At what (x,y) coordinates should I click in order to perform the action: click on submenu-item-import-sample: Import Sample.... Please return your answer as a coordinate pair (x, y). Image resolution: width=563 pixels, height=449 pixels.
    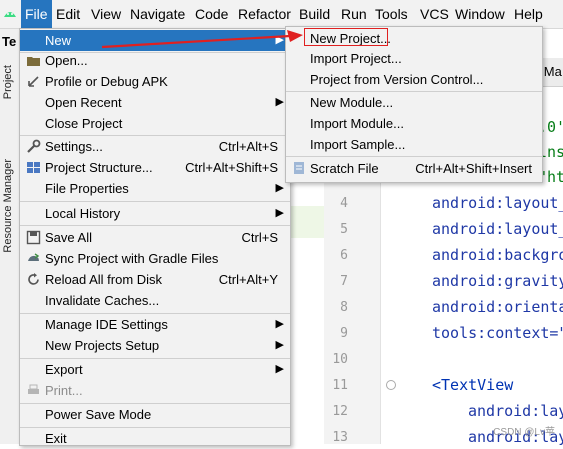
    Looking at the image, I should click on (414, 144).